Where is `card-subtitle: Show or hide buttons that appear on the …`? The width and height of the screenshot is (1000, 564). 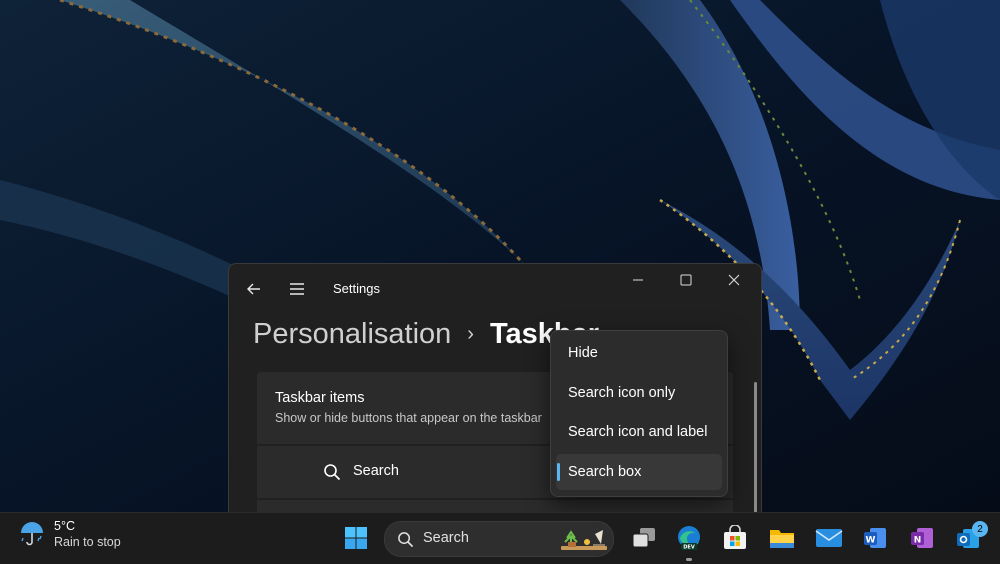
card-subtitle: Show or hide buttons that appear on the … is located at coordinates (408, 418).